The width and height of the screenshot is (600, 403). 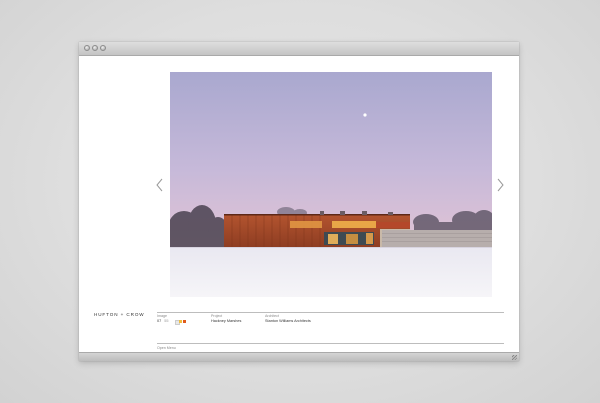 I want to click on image-total: 55, so click(x=166, y=321).